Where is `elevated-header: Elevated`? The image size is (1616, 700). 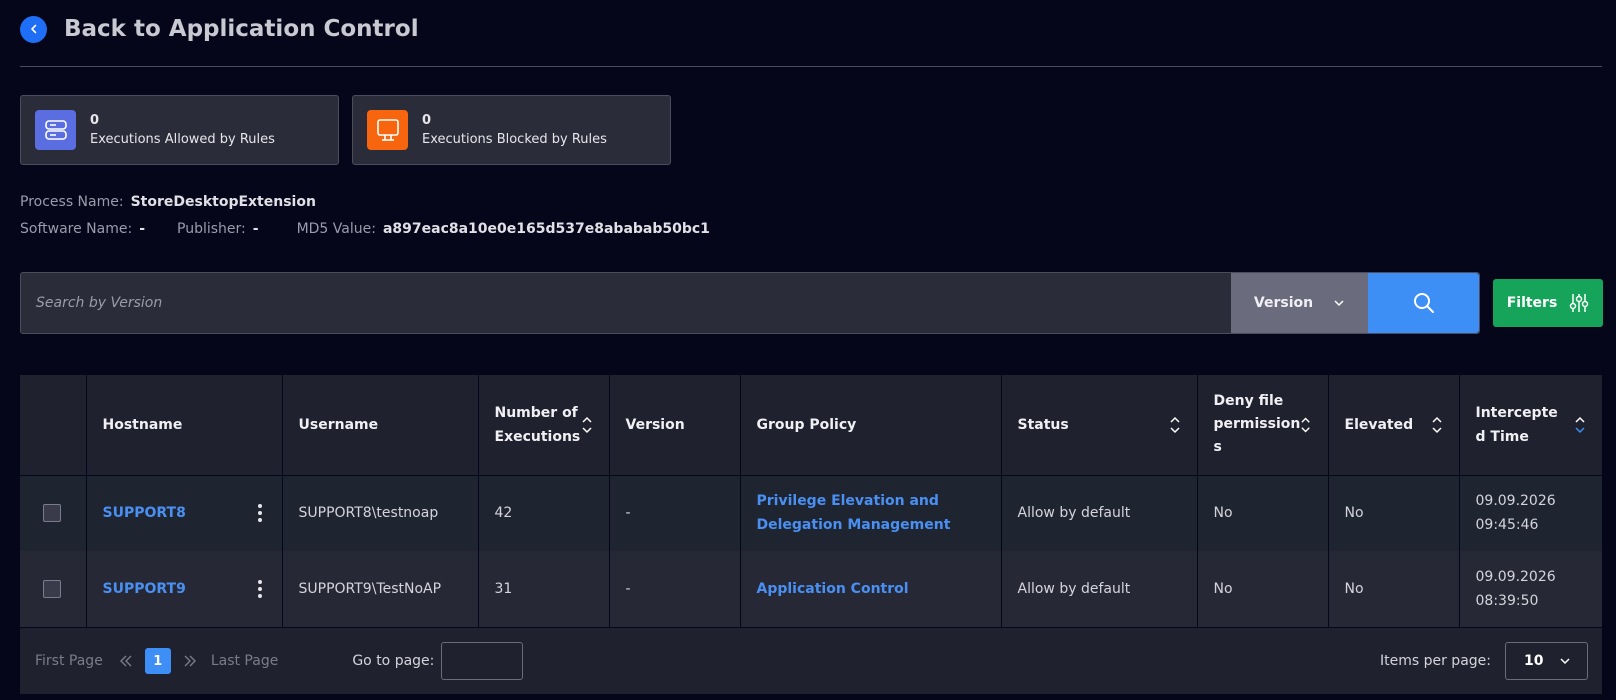
elevated-header: Elevated is located at coordinates (1394, 425).